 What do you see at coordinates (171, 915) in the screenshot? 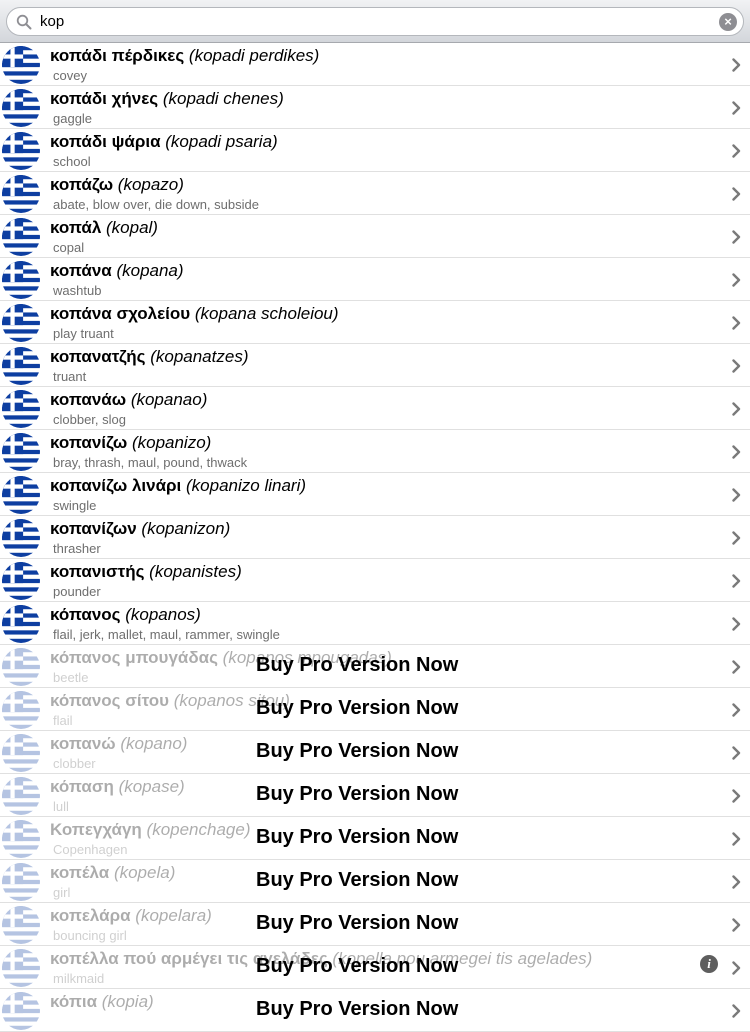
I see `transliteration: (kopelara)` at bounding box center [171, 915].